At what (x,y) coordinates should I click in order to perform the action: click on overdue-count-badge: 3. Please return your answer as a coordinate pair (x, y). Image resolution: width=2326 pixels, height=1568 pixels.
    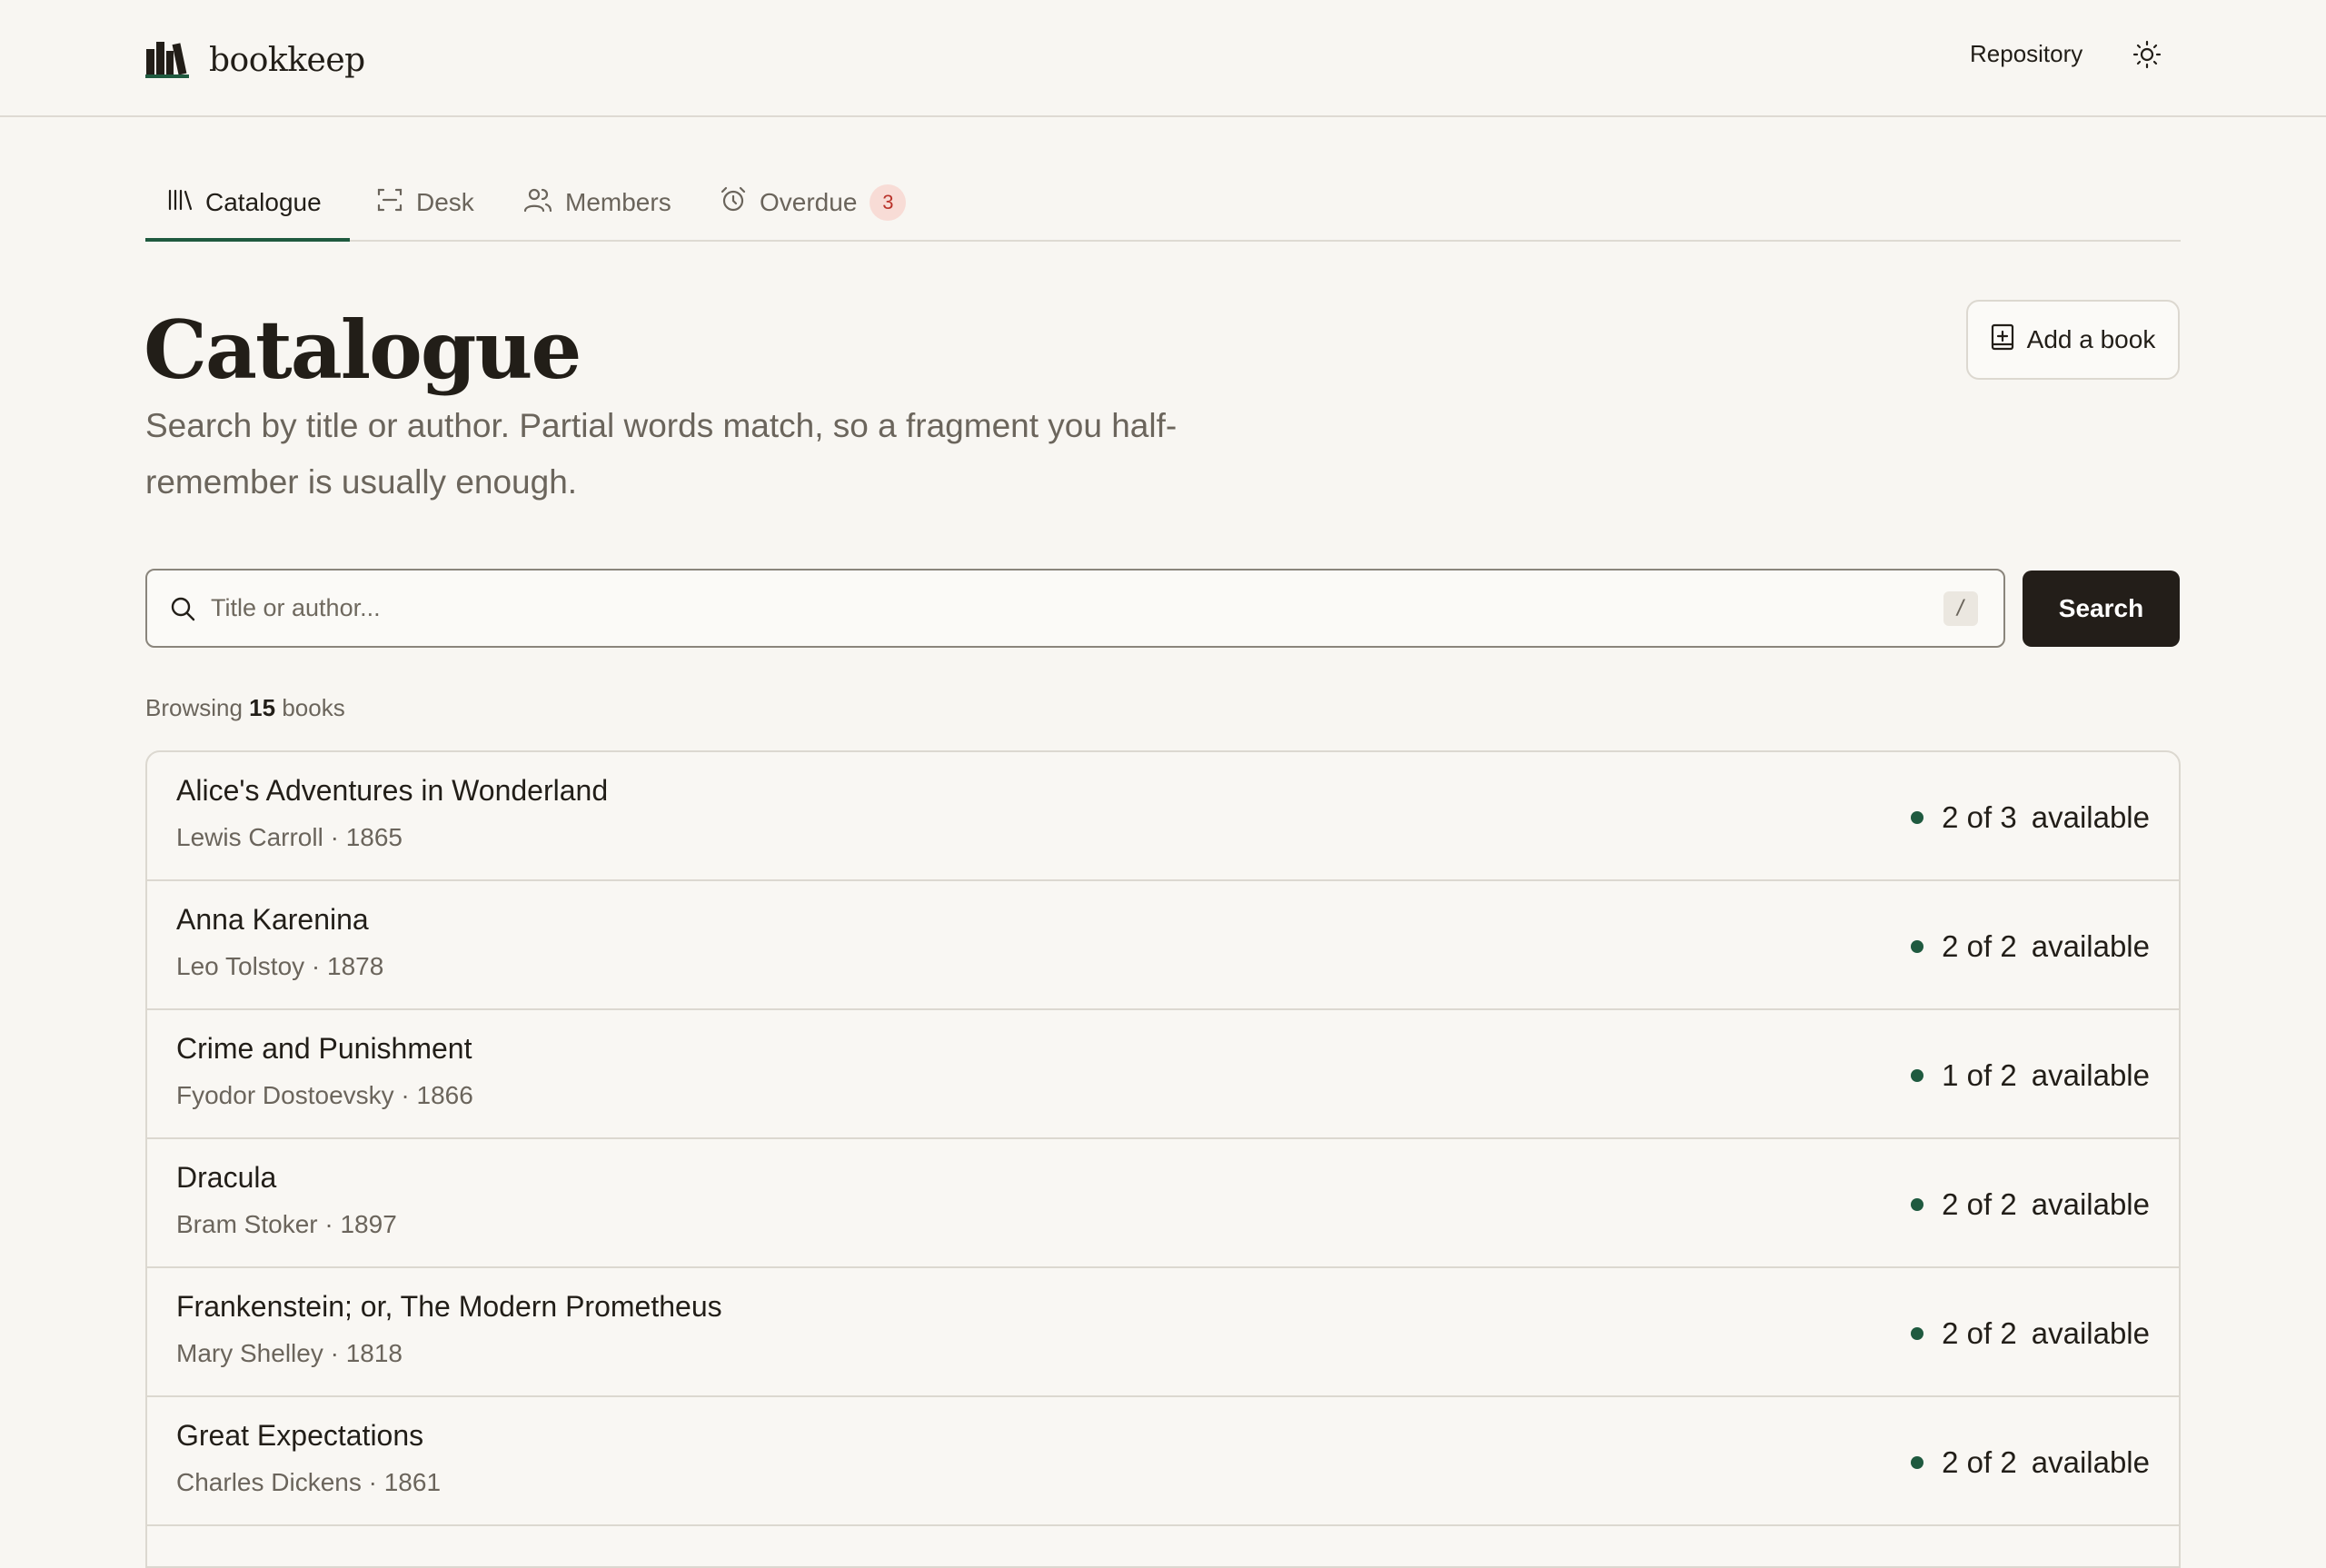
    Looking at the image, I should click on (888, 202).